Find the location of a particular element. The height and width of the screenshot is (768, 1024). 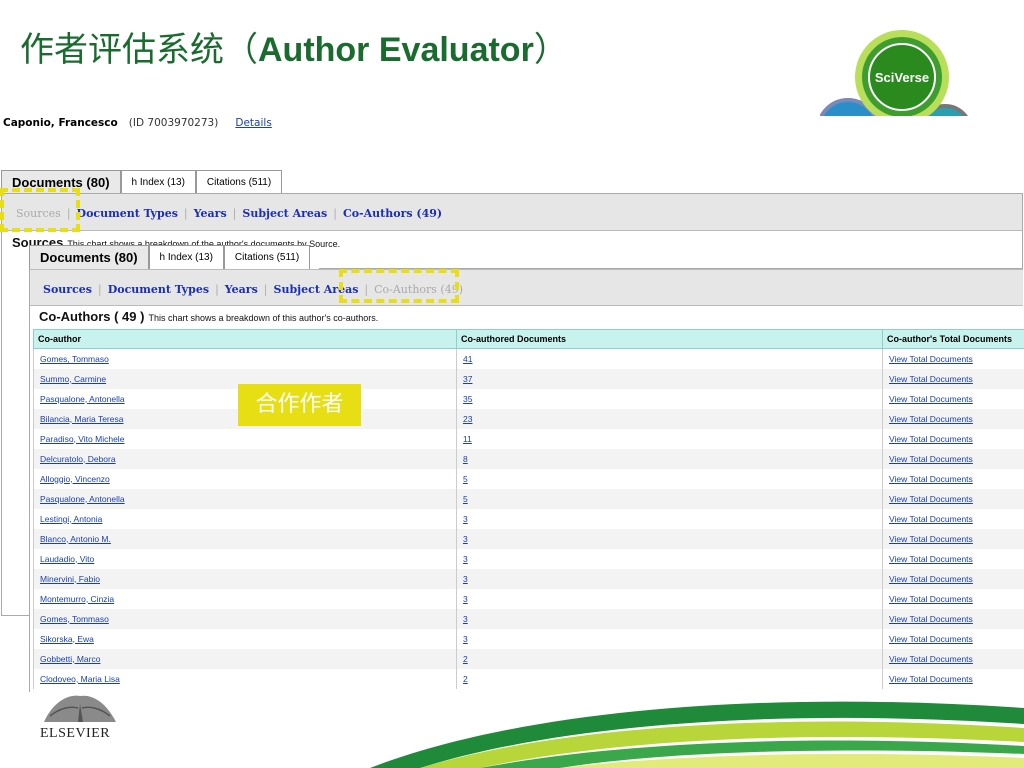

table-row: Summo, Carmine 37 View Total Documents is located at coordinates (528, 378).